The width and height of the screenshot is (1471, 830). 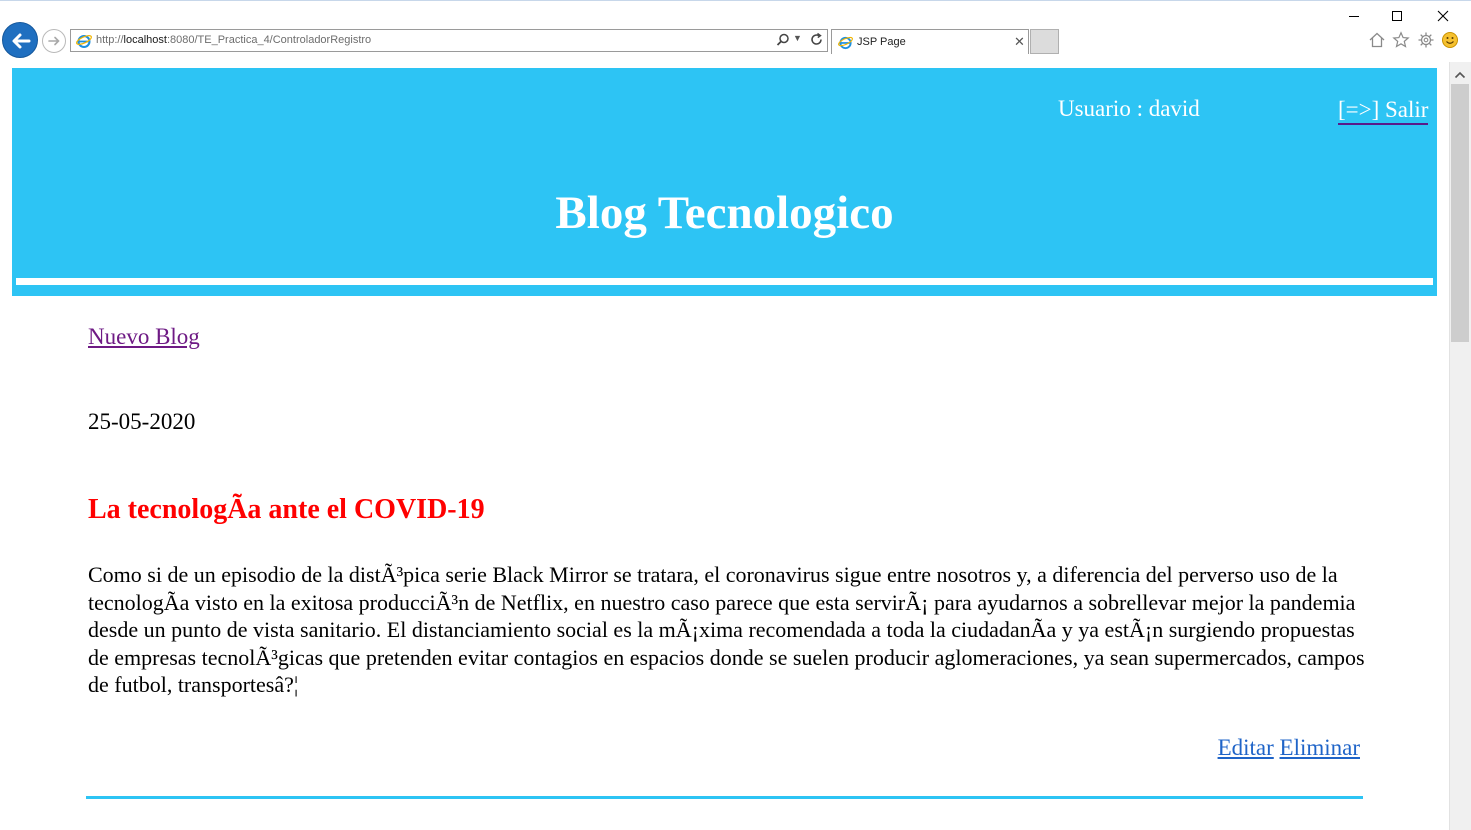 I want to click on new-tab-button, so click(x=1044, y=41).